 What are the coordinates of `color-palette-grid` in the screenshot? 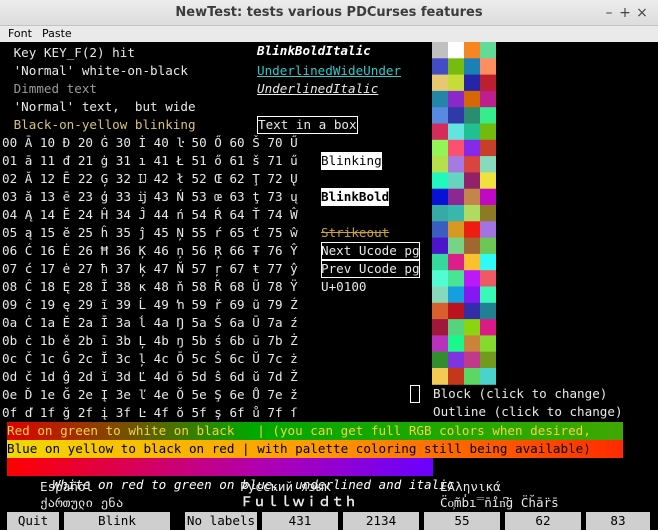 It's located at (464, 213).